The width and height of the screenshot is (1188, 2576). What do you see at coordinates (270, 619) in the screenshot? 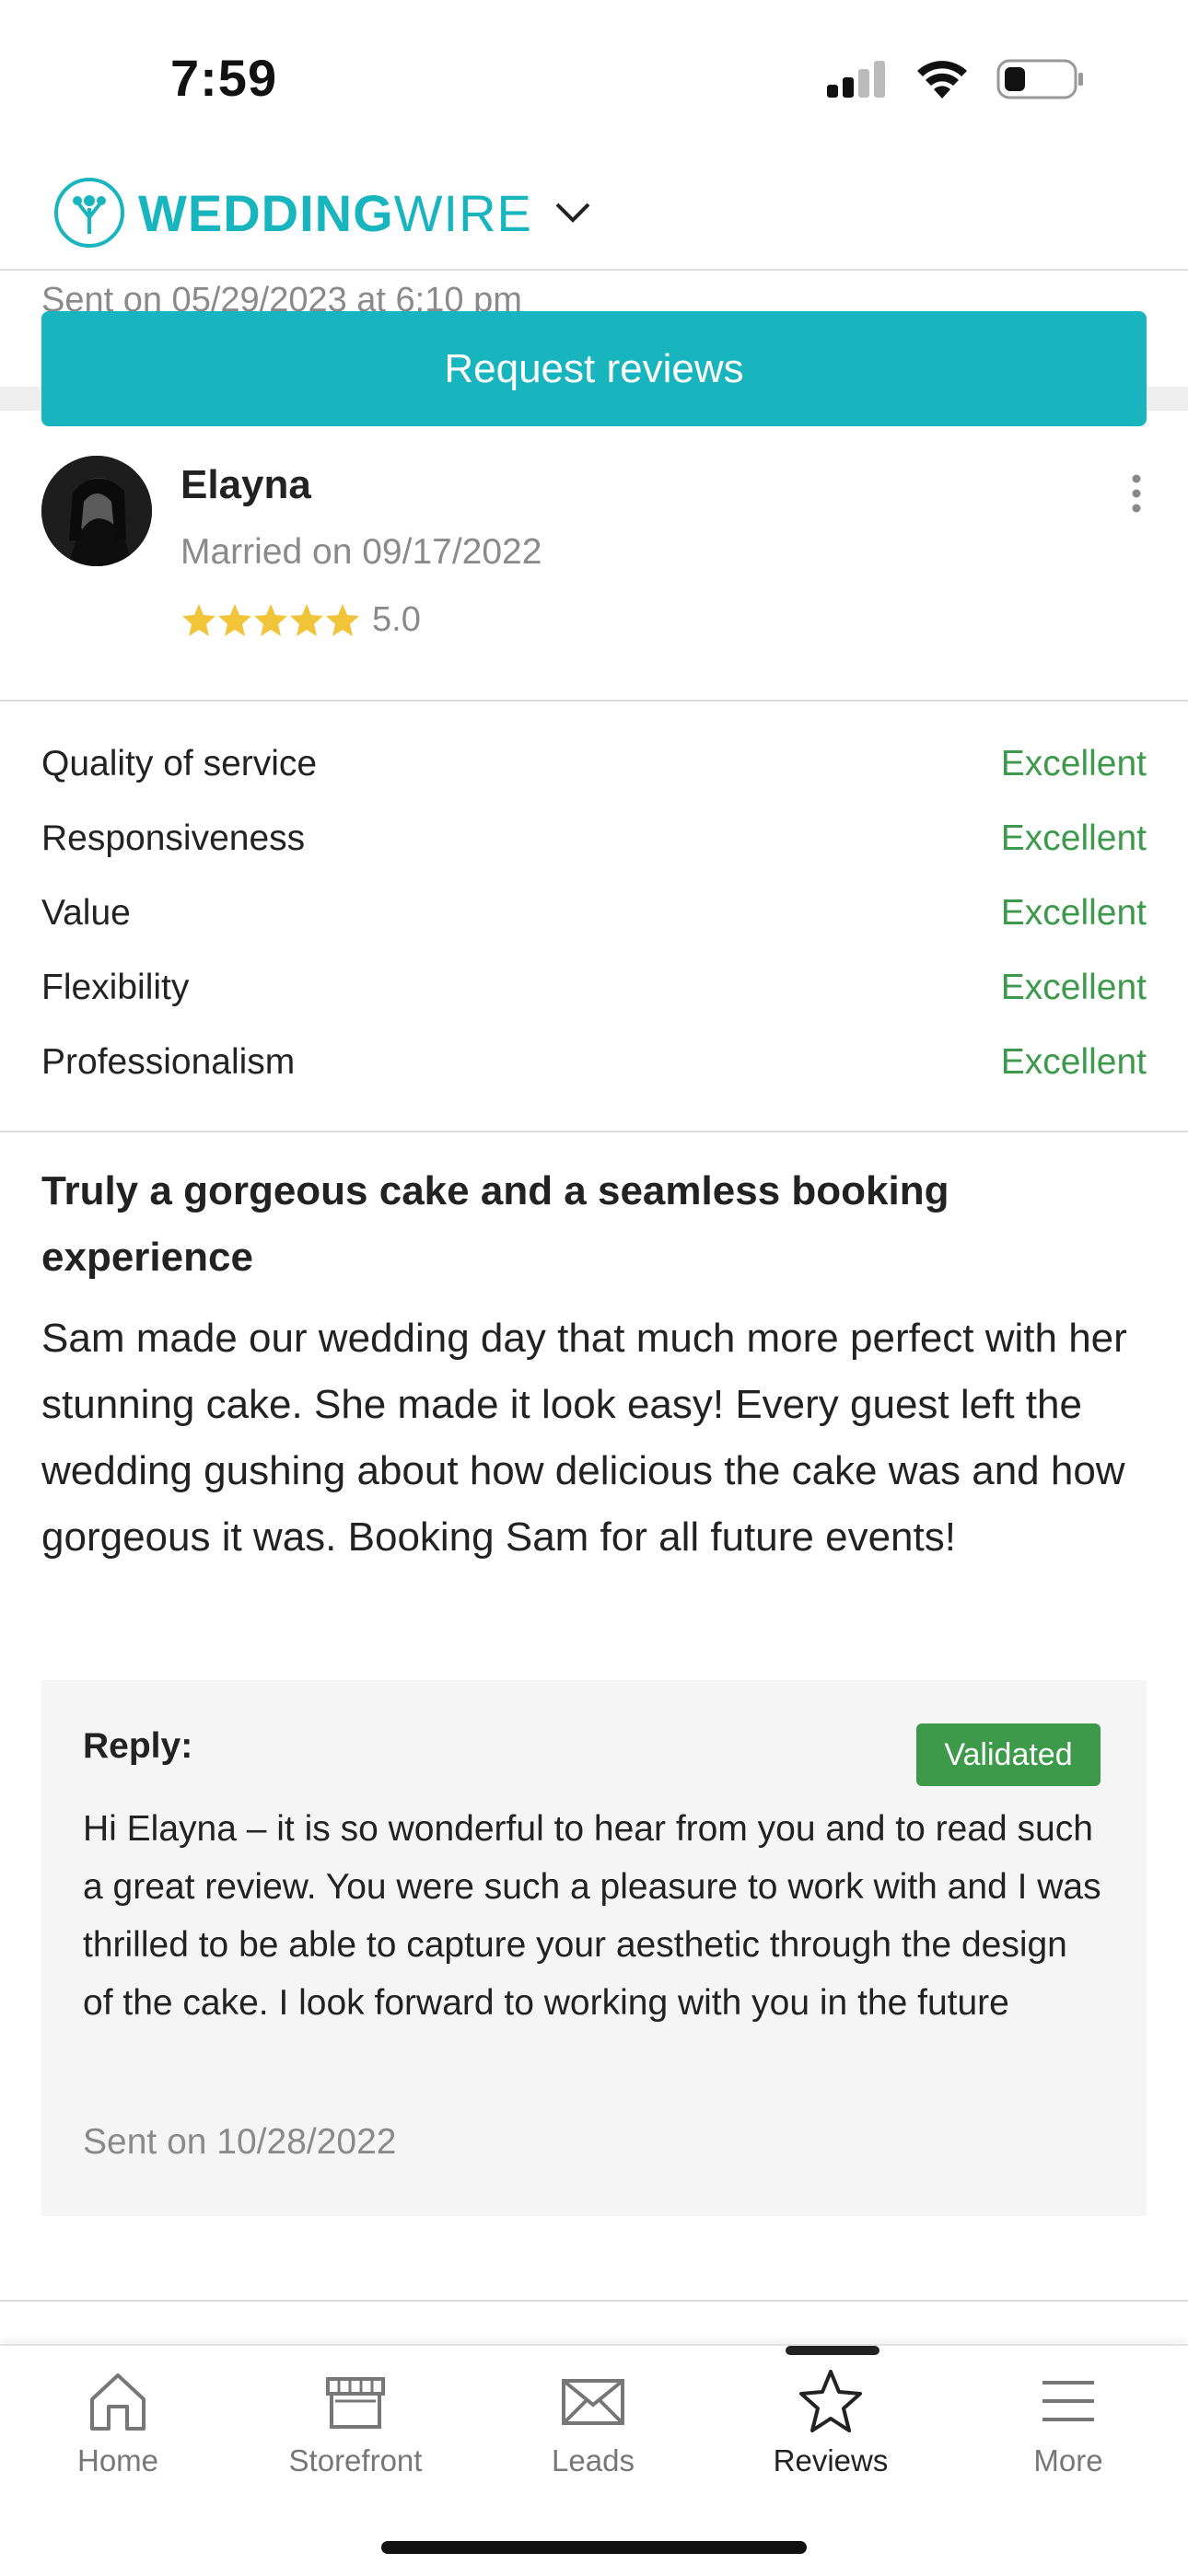
I see `stars-icon` at bounding box center [270, 619].